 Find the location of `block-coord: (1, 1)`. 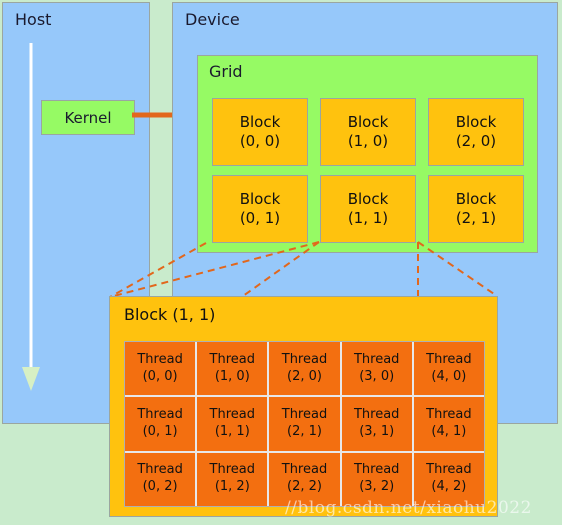

block-coord: (1, 1) is located at coordinates (368, 218).